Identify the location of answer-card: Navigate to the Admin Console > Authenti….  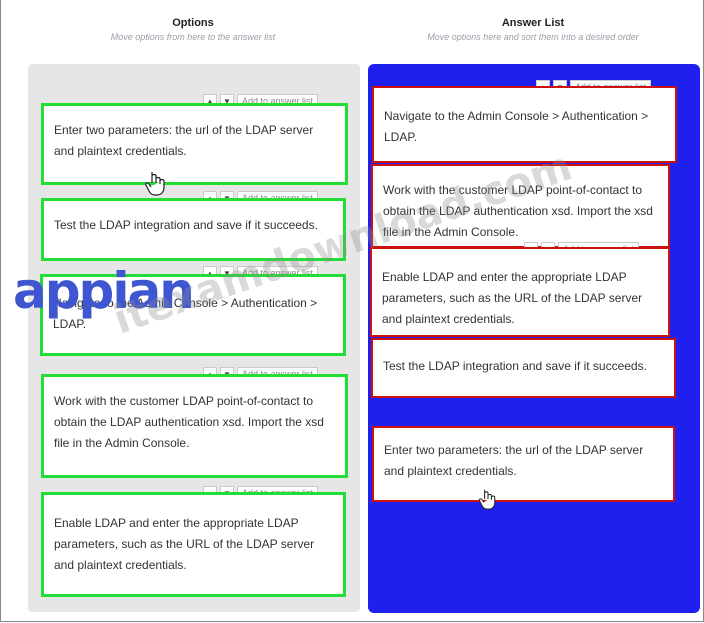
(524, 124).